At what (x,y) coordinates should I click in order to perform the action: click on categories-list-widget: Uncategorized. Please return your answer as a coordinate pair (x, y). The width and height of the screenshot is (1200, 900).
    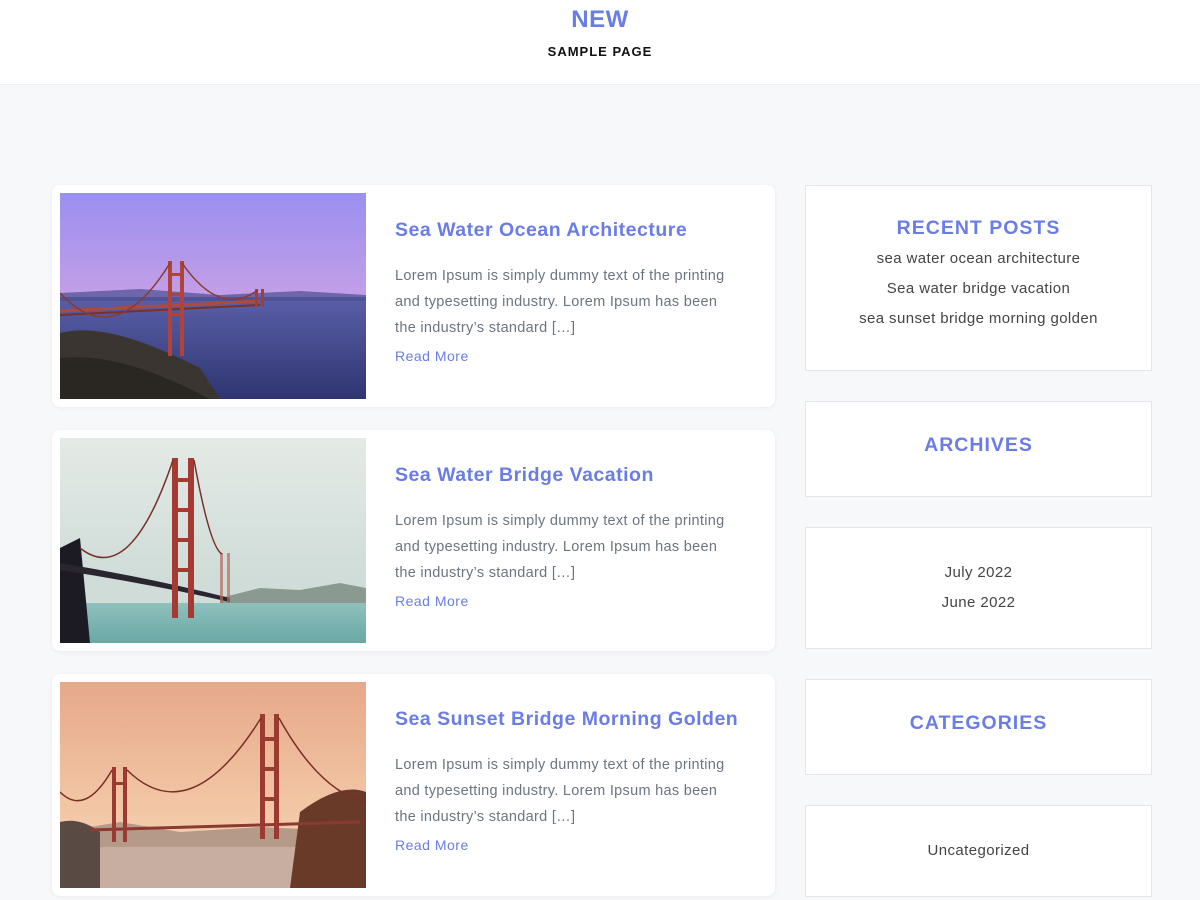
    Looking at the image, I should click on (978, 851).